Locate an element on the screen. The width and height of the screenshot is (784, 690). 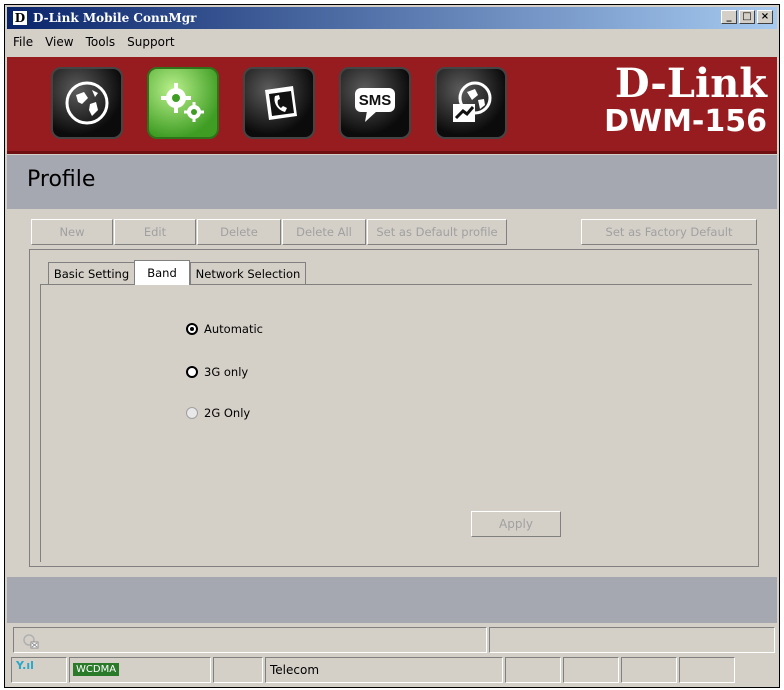
header-banner: SMS D-Link DWM-156 is located at coordinates (392, 105).